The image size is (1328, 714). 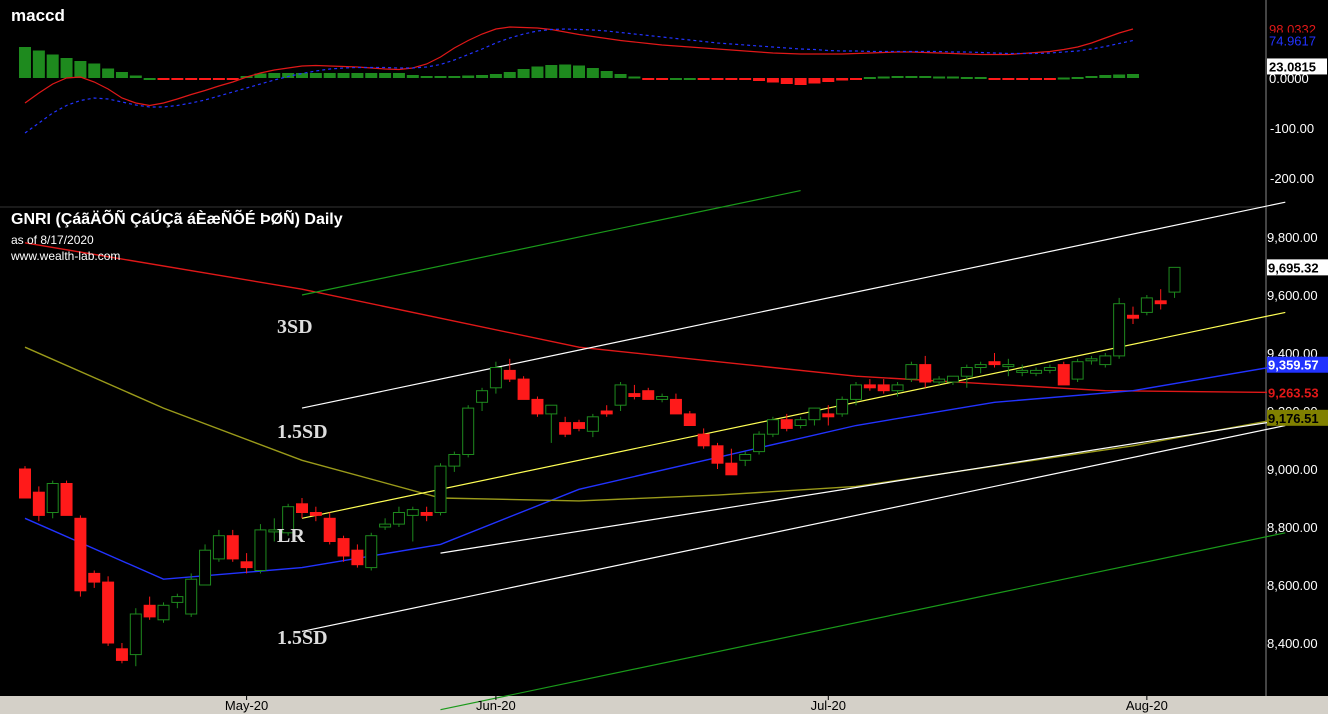 What do you see at coordinates (1292, 585) in the screenshot?
I see `price-tick-label: 8,600.00` at bounding box center [1292, 585].